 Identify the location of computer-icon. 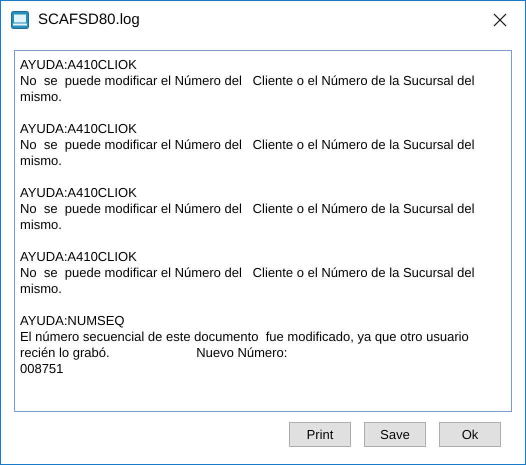
(20, 20).